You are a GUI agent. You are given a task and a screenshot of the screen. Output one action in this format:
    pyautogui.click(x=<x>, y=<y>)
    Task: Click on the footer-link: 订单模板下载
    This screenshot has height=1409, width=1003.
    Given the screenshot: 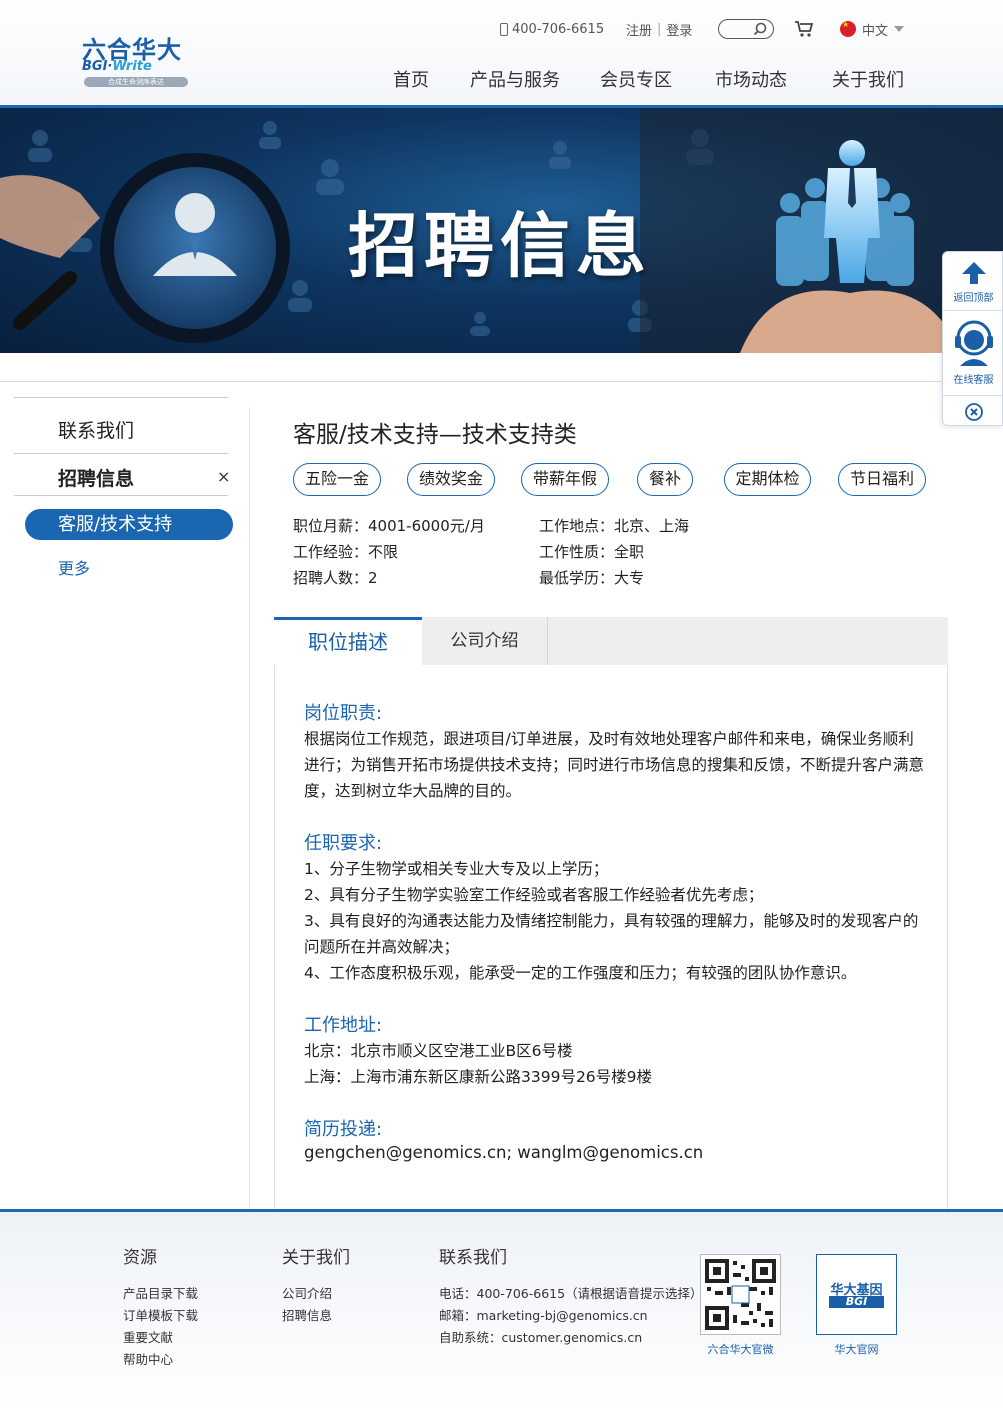 What is the action you would take?
    pyautogui.click(x=160, y=1314)
    